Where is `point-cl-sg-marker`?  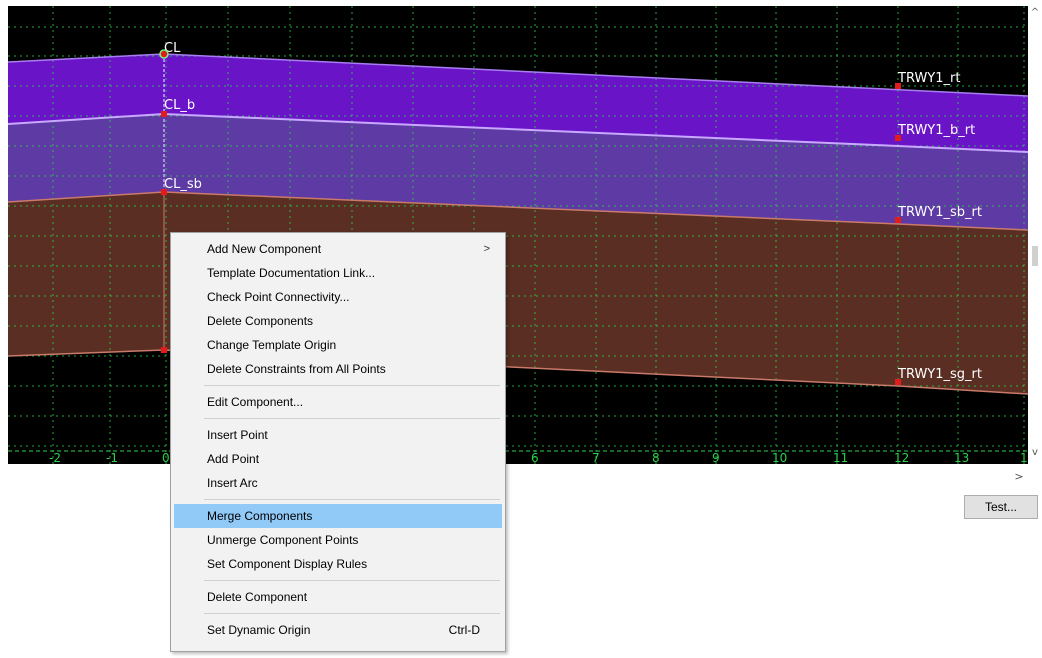 point-cl-sg-marker is located at coordinates (164, 350).